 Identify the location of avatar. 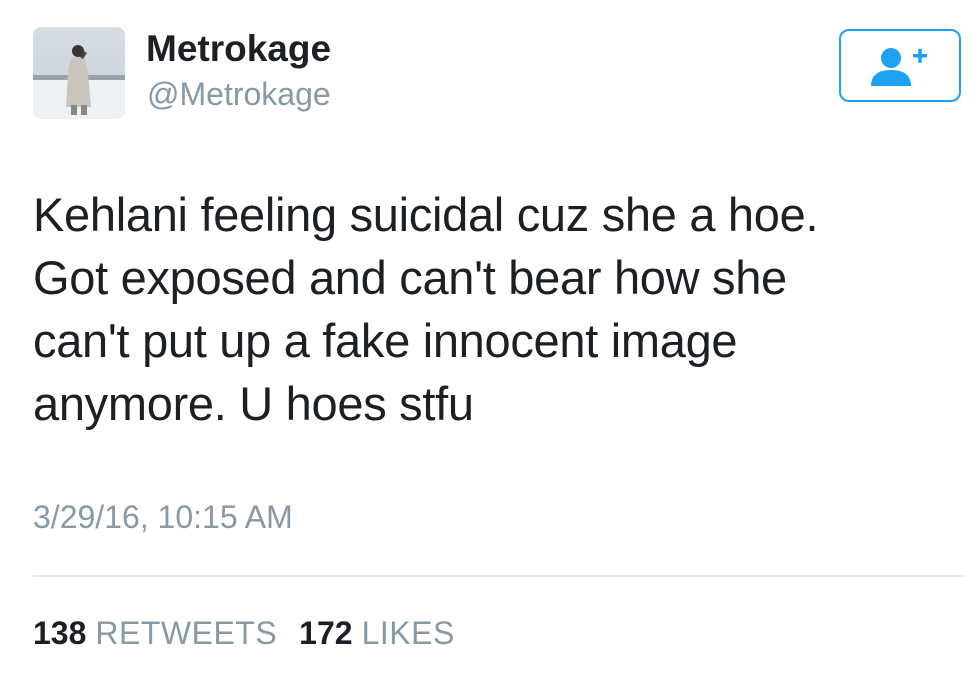
(79, 73).